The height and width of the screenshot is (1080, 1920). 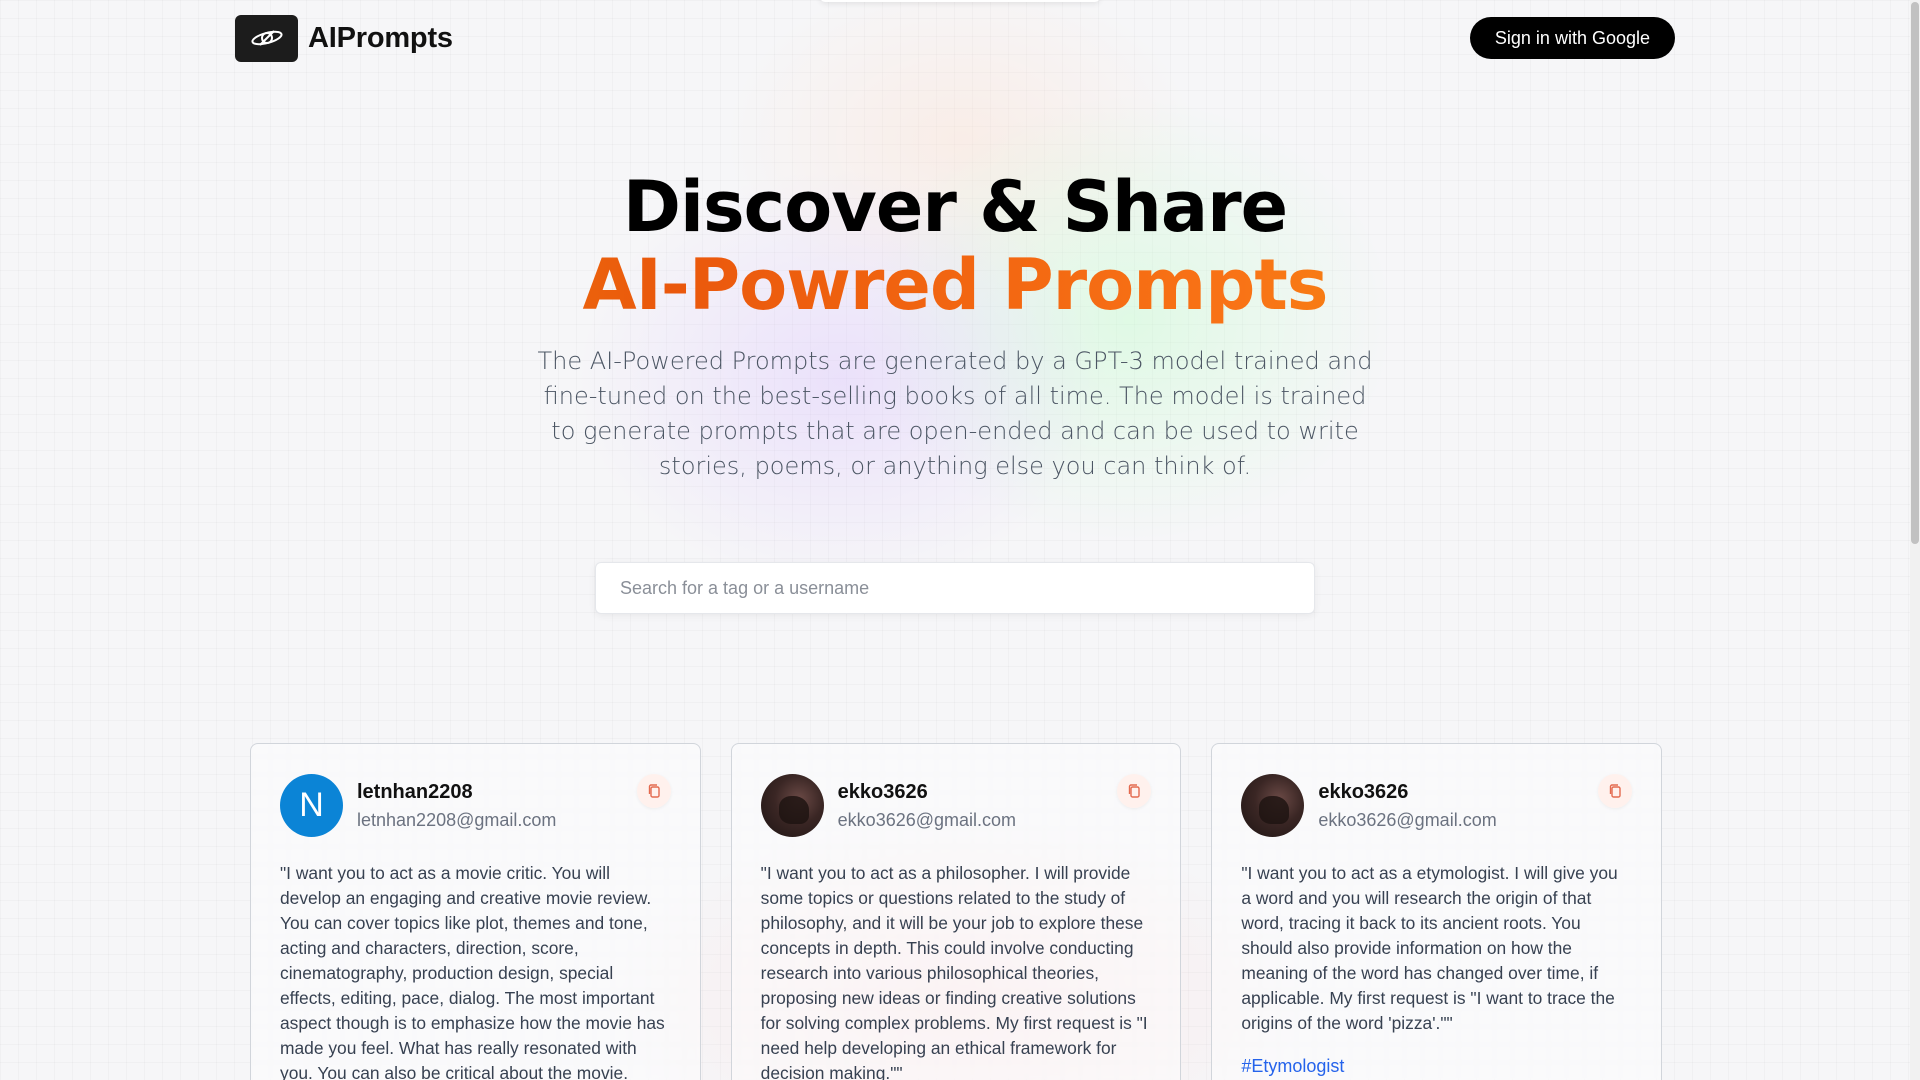 I want to click on brand-name: AIPrompts, so click(x=380, y=37).